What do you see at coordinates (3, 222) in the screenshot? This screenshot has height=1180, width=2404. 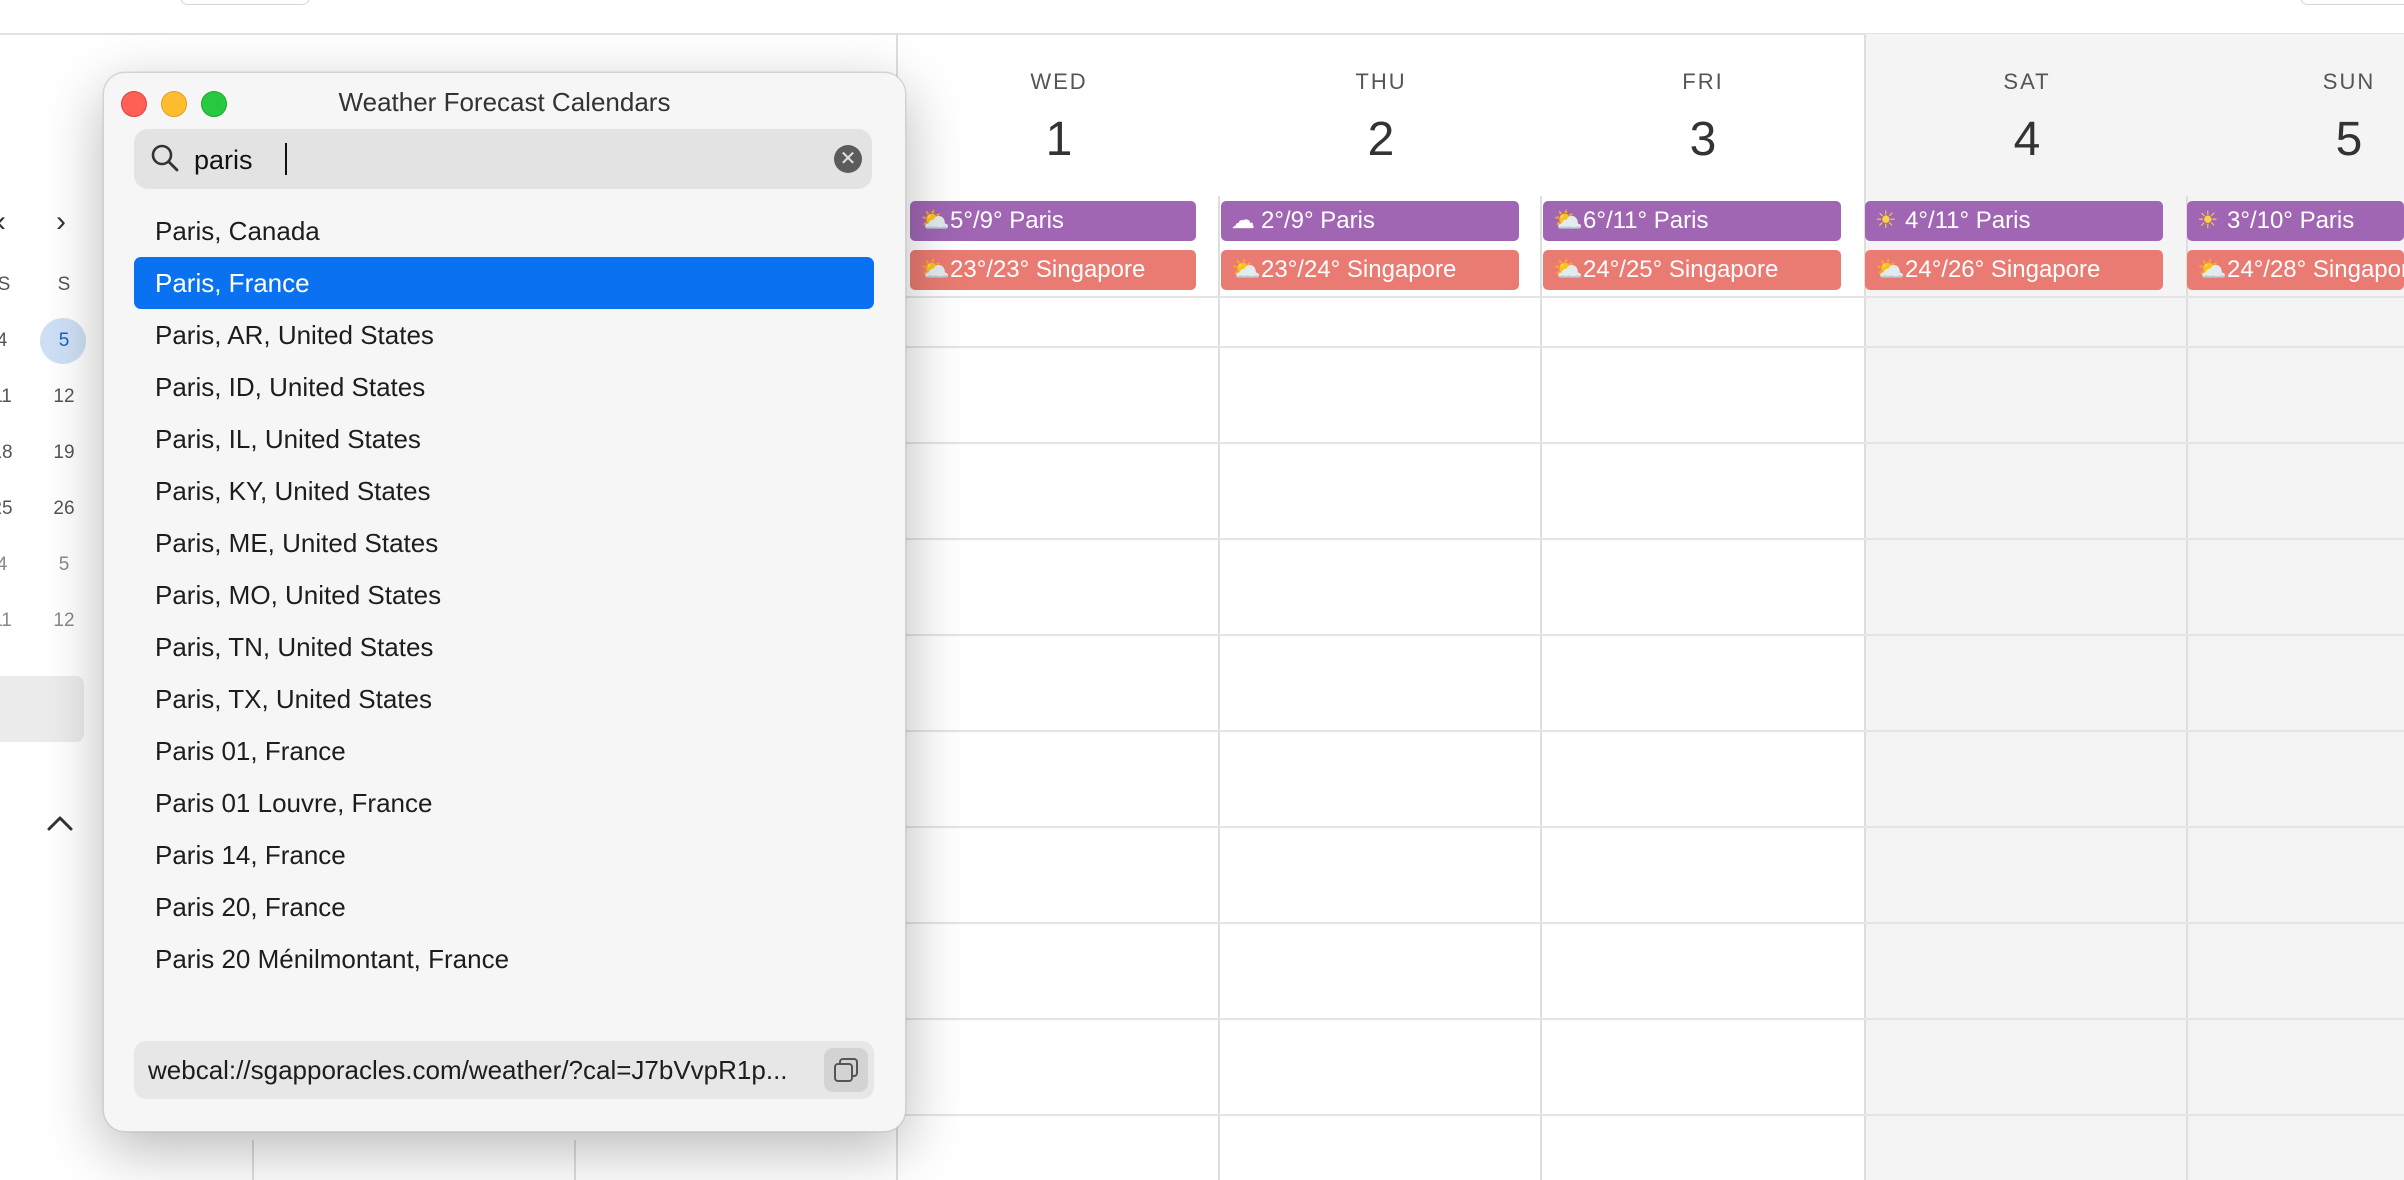 I see `chevron-left-icon: ‹` at bounding box center [3, 222].